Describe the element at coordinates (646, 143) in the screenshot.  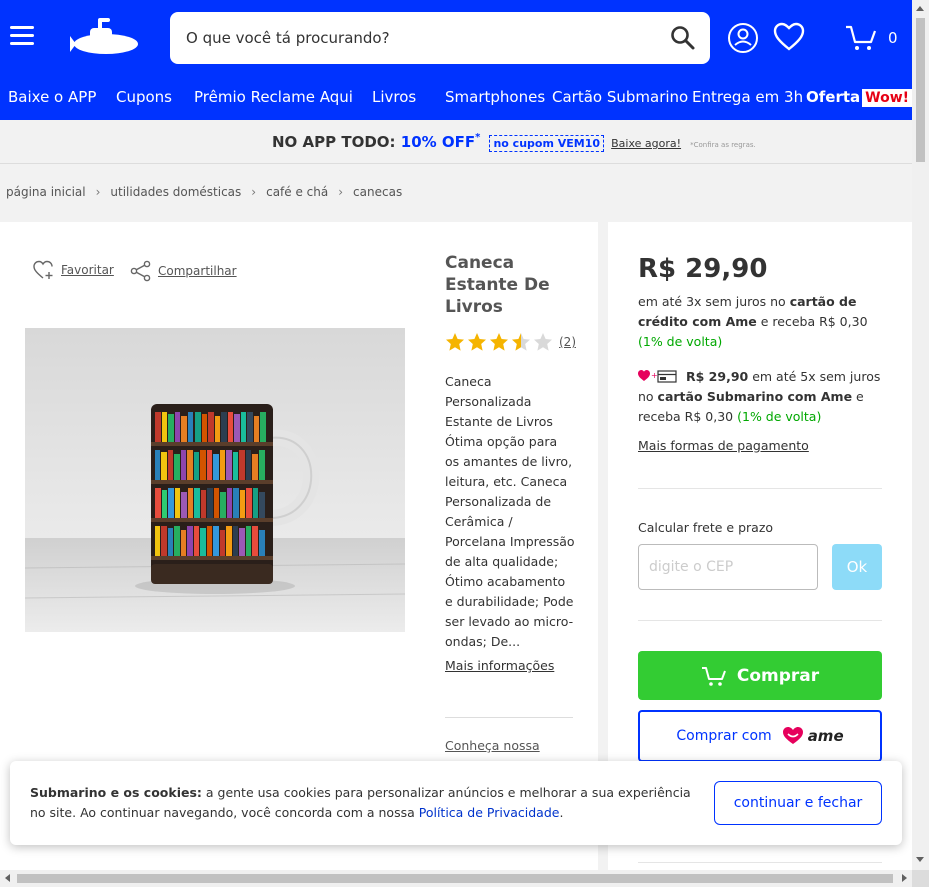
I see `promo-cta-link: Baixe agora!` at that location.